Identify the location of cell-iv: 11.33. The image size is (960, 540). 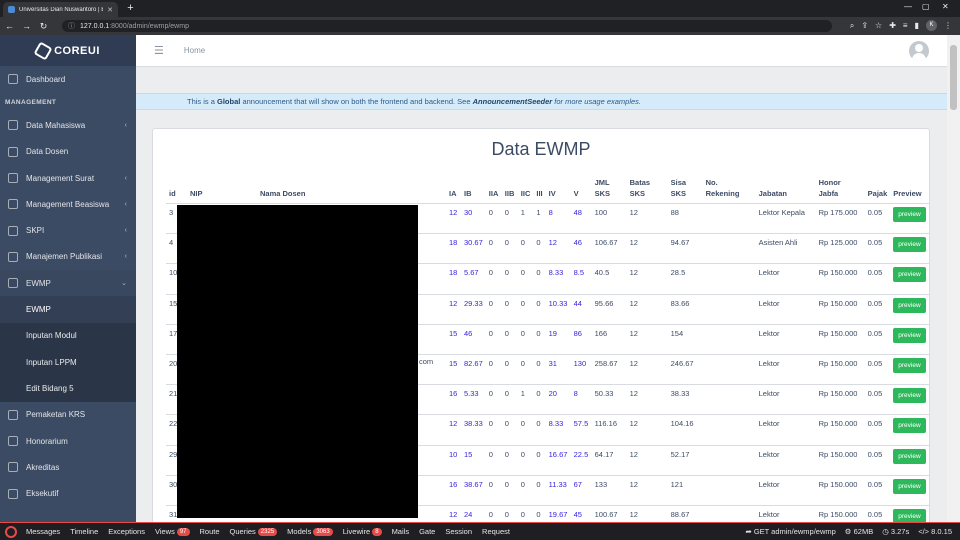
(558, 490).